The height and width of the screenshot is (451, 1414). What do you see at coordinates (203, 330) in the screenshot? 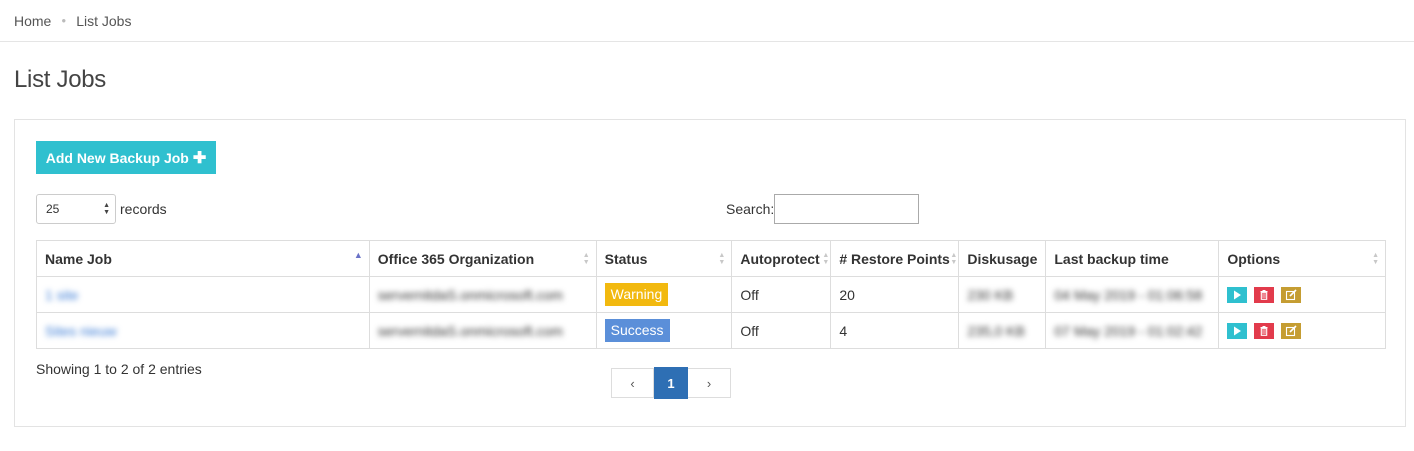
I see `job-name-cell: Sites nieuw` at bounding box center [203, 330].